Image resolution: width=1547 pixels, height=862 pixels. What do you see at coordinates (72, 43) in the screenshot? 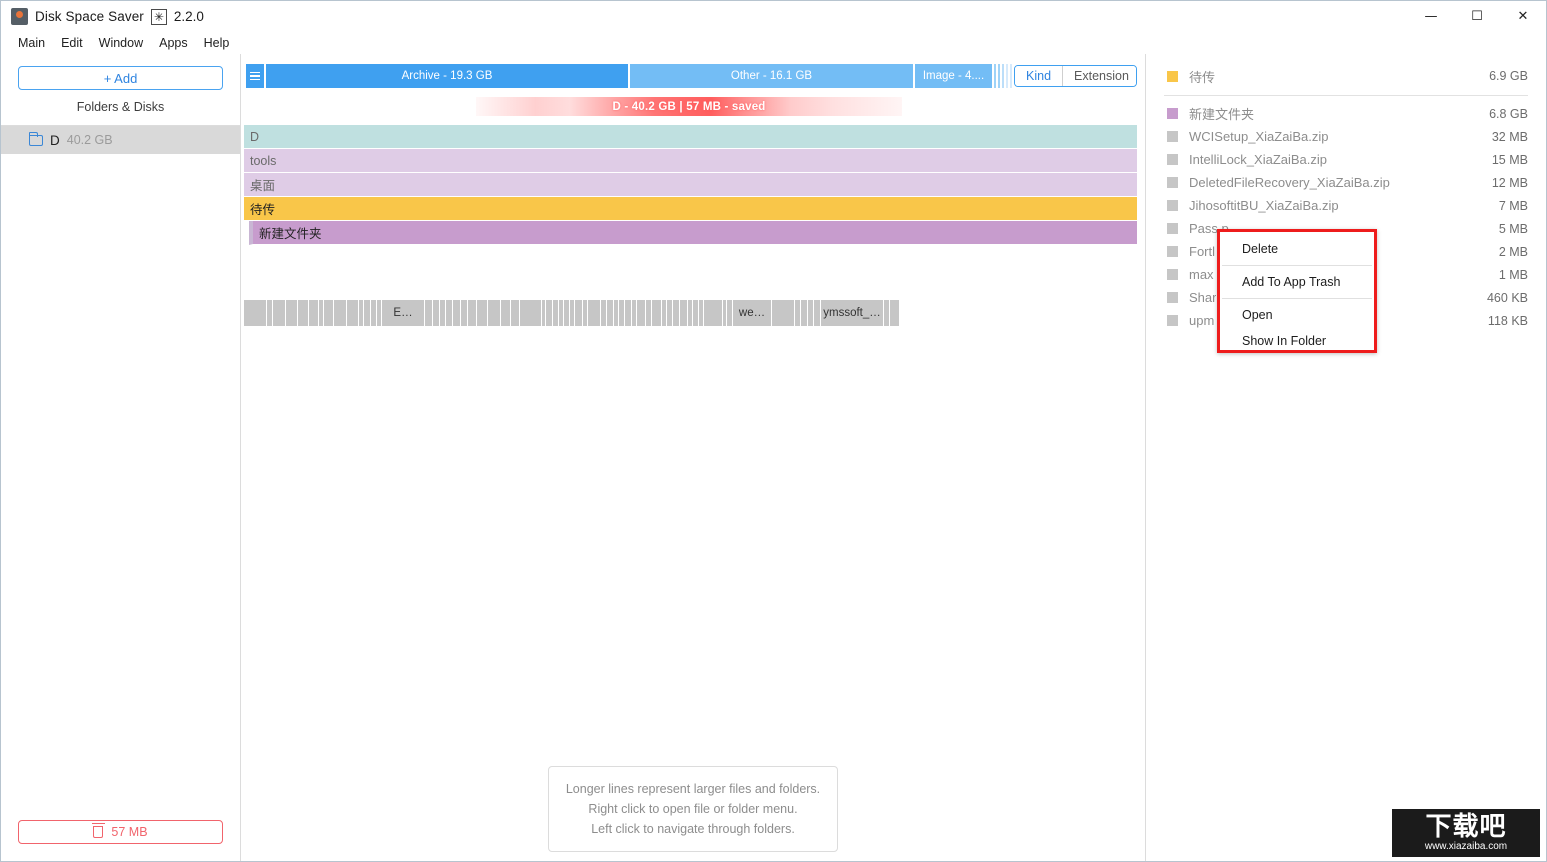
I see `menu-item-edit: Edit` at bounding box center [72, 43].